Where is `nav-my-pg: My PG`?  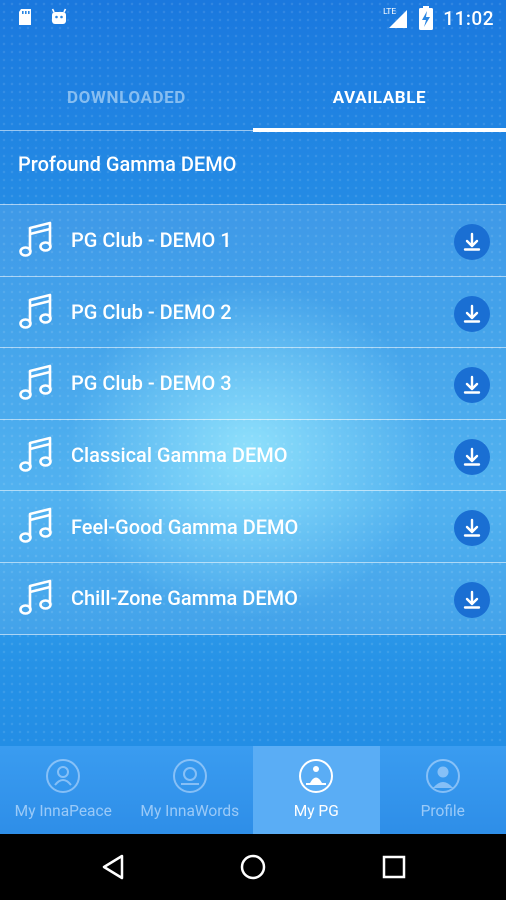 nav-my-pg: My PG is located at coordinates (316, 790).